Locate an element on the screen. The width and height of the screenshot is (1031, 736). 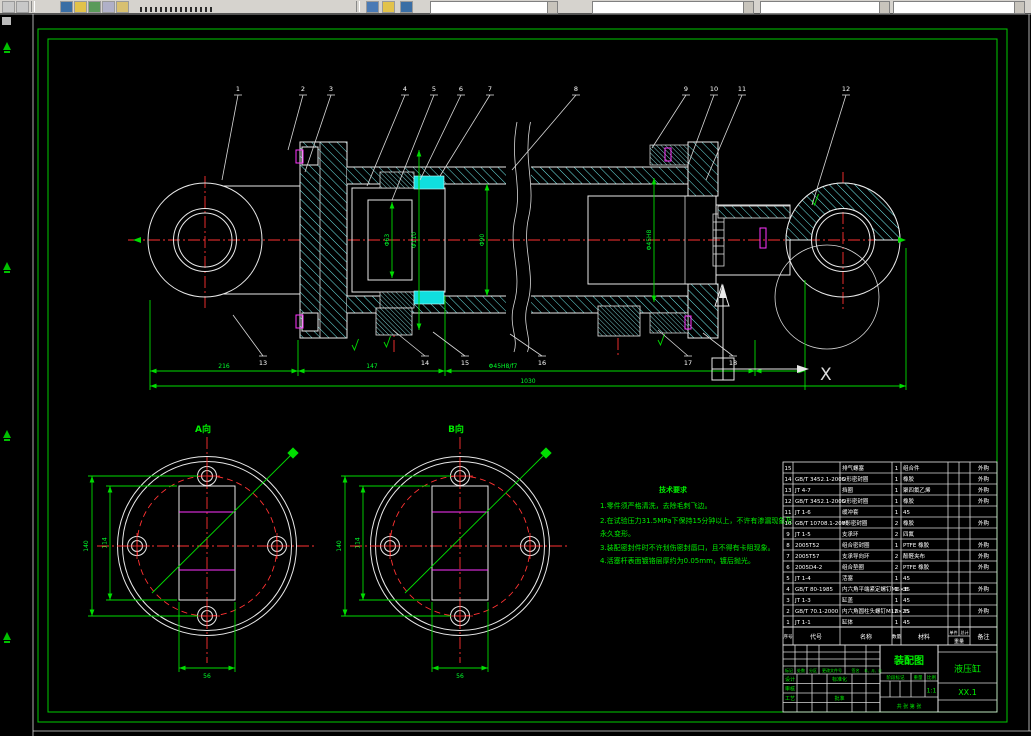
bom-cell: 10 is located at coordinates (788, 524).